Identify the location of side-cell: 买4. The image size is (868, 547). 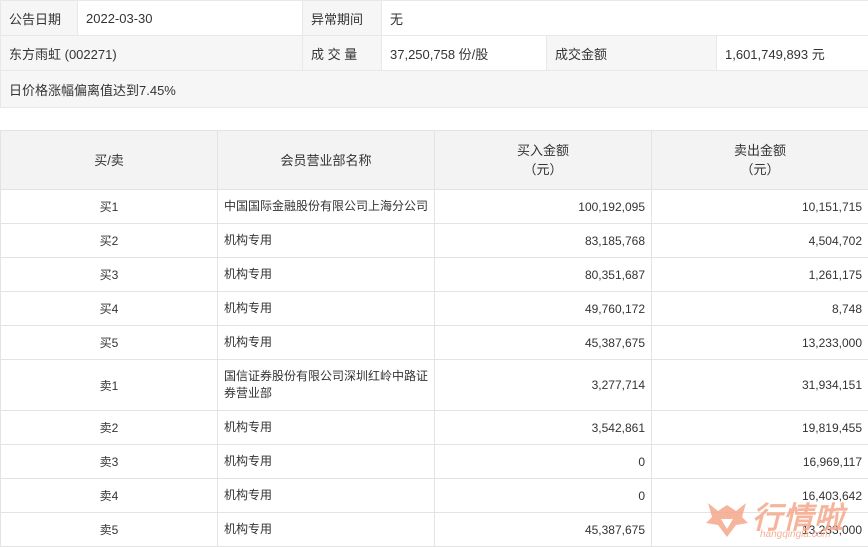
(109, 309).